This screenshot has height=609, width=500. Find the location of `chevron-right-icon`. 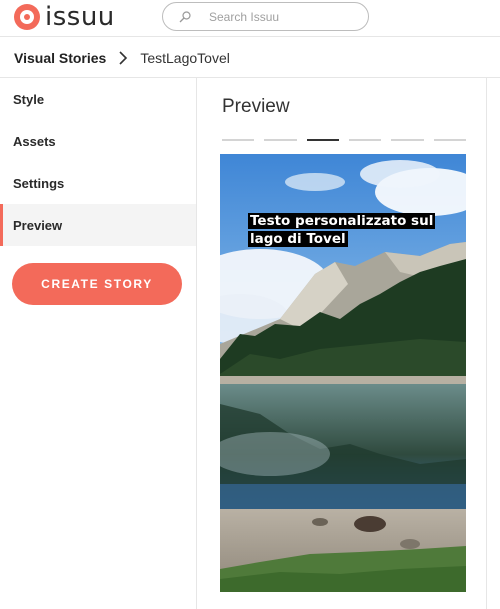

chevron-right-icon is located at coordinates (123, 57).